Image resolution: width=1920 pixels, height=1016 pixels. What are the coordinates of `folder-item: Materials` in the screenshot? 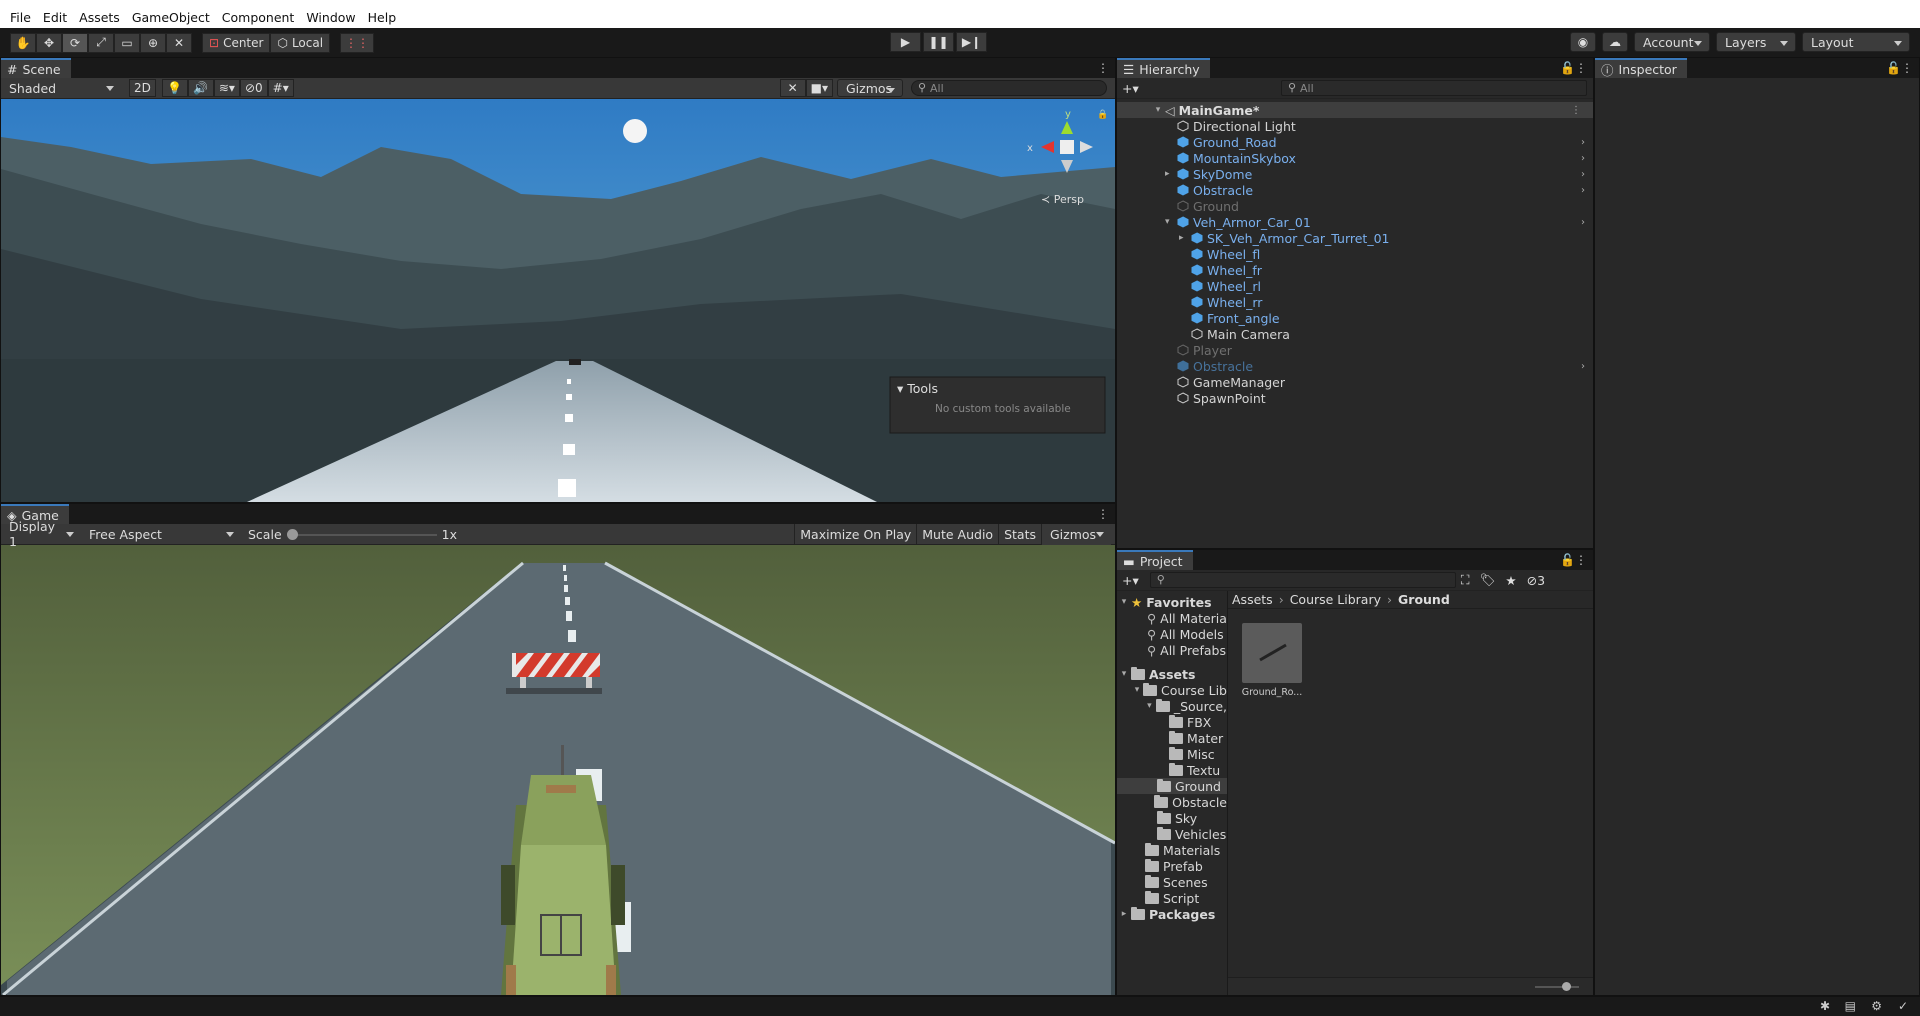 It's located at (1172, 850).